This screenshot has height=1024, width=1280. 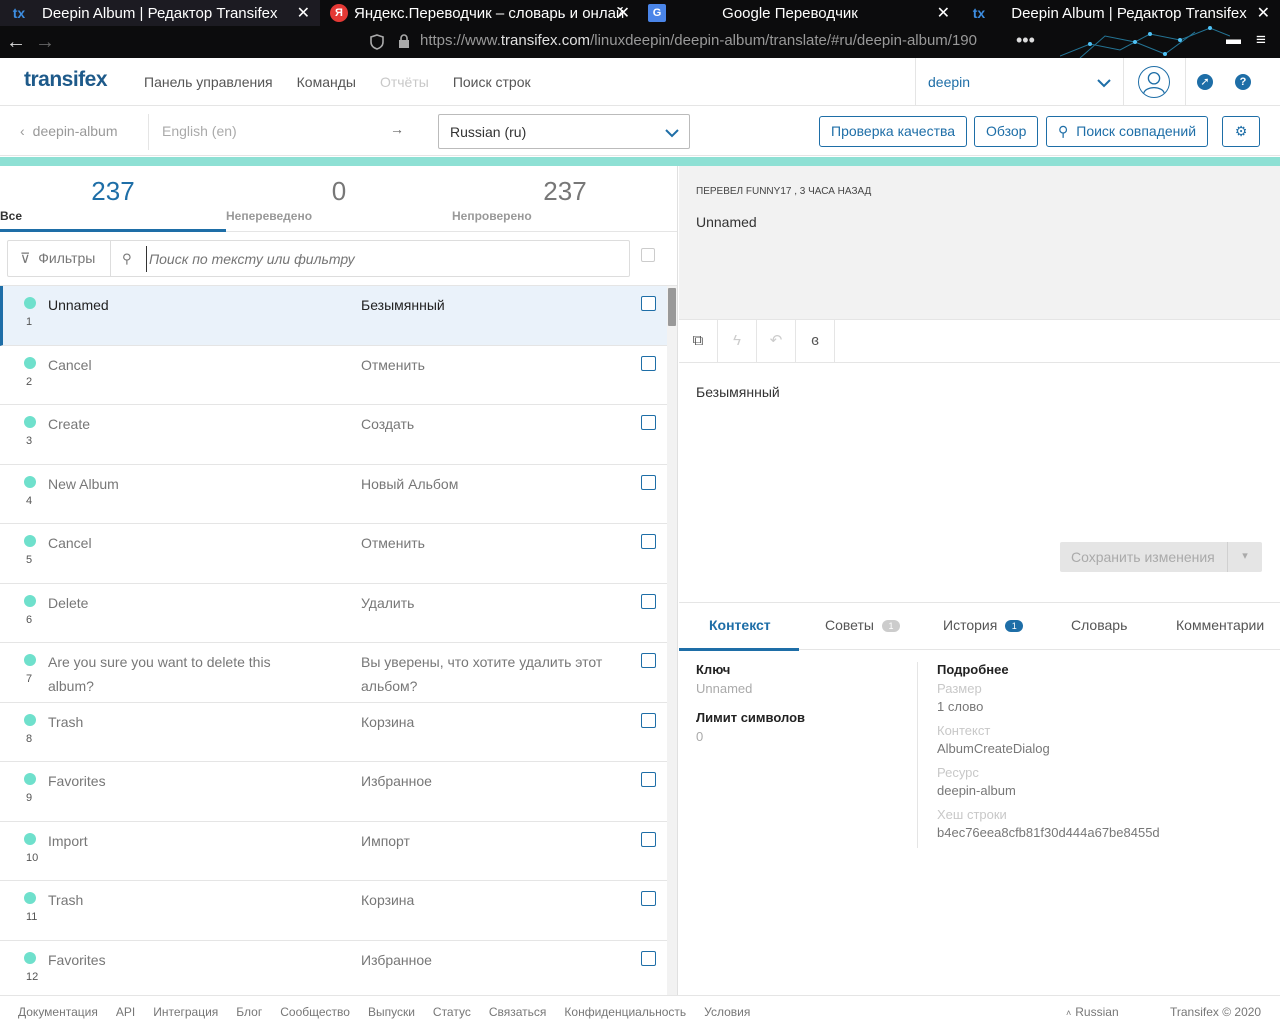 I want to click on more-actions-icon: •••, so click(x=1025, y=40).